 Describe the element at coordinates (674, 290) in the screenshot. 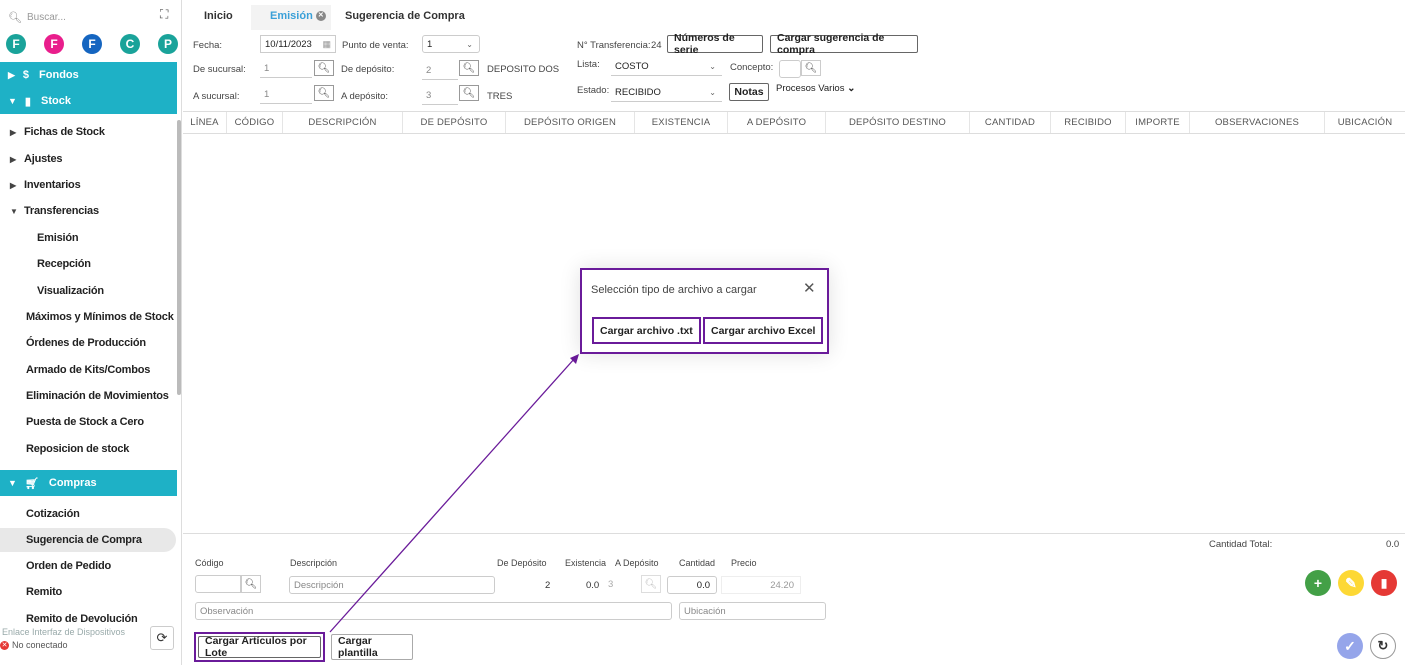

I see `modal-title: Selección tipo de archivo a cargar` at that location.